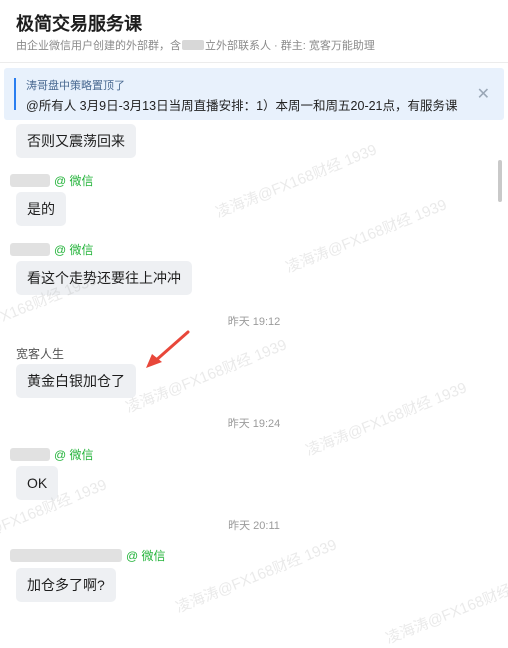  Describe the element at coordinates (483, 94) in the screenshot. I see `close-icon: ✕` at that location.